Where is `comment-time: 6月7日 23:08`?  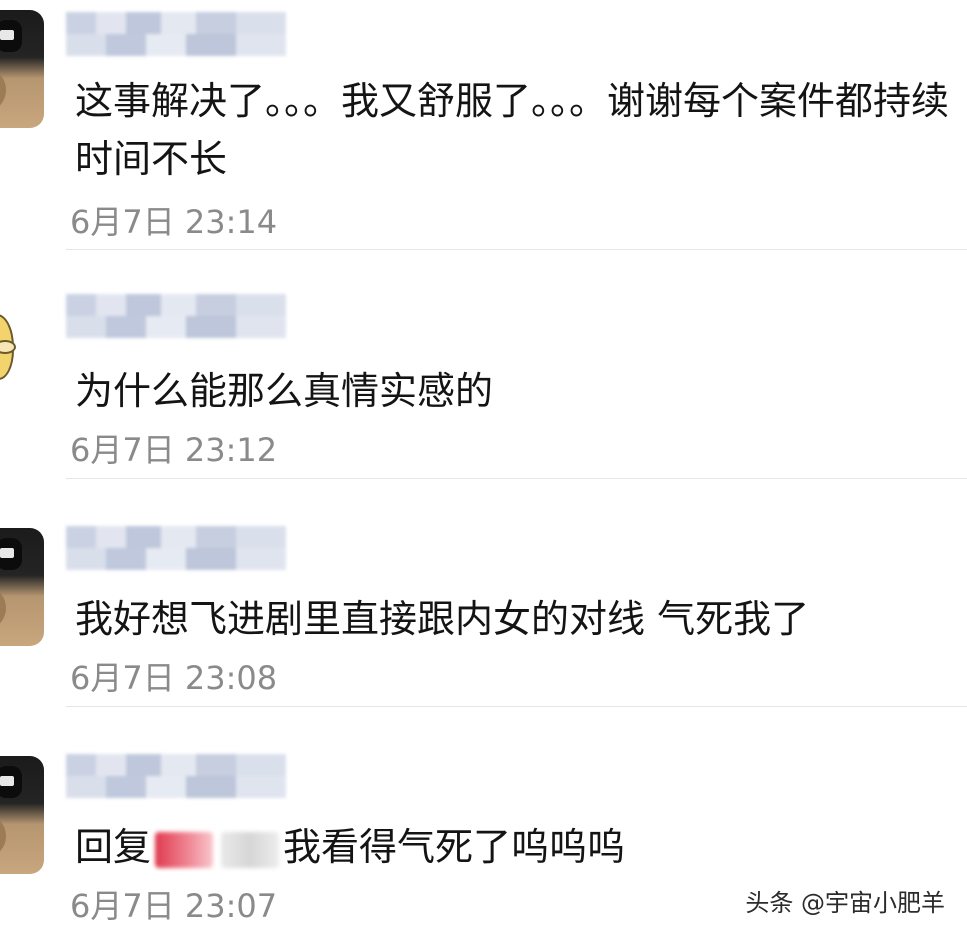
comment-time: 6月7日 23:08 is located at coordinates (174, 678).